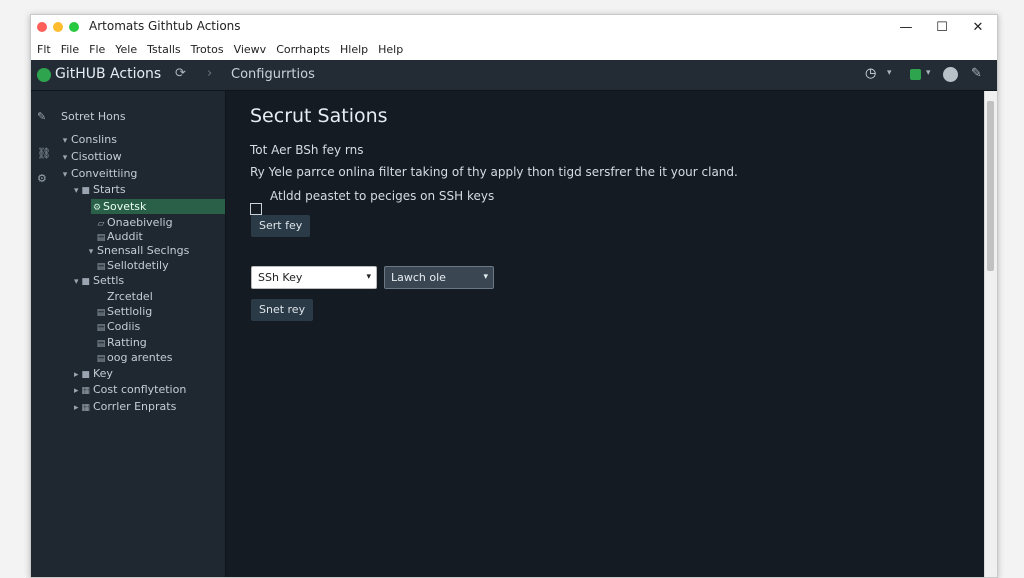 This screenshot has width=1024, height=578. What do you see at coordinates (44, 153) in the screenshot?
I see `link-icon: ⛓` at bounding box center [44, 153].